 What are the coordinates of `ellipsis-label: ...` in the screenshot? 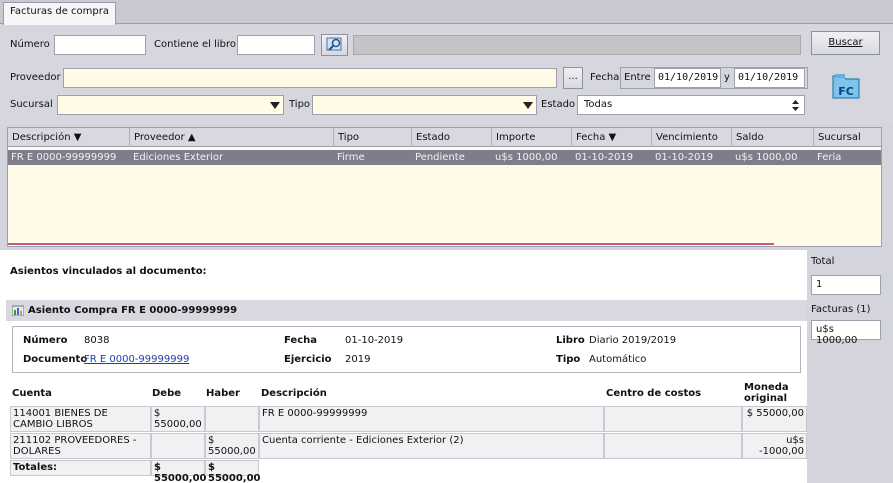 It's located at (573, 76).